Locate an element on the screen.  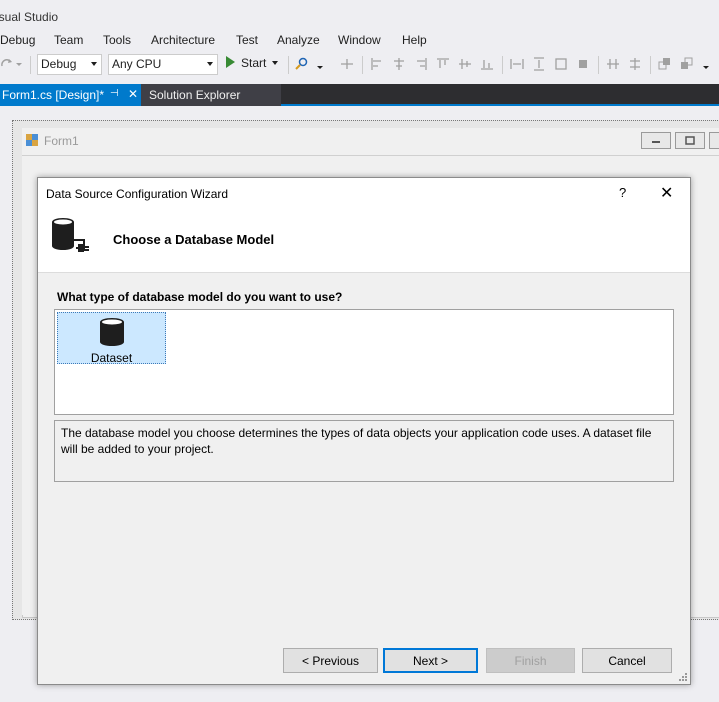
align-centers-icon is located at coordinates (399, 64).